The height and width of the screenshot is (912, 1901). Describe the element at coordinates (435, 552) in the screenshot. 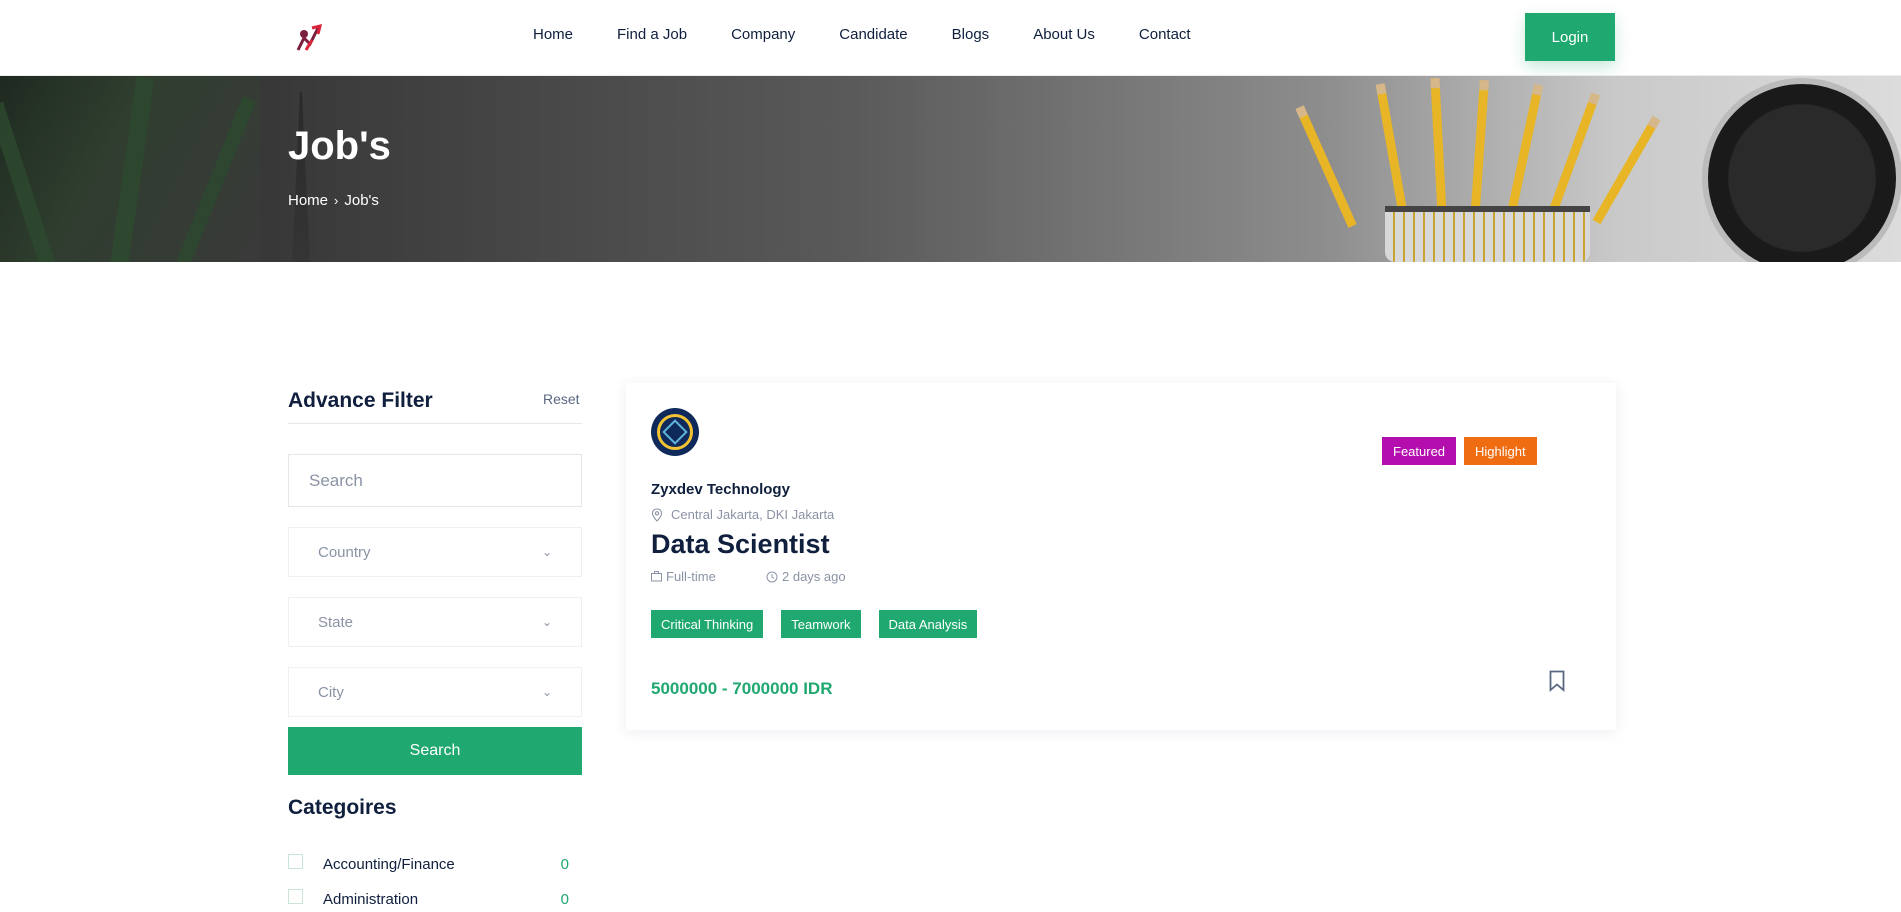

I see `country-select: Country ⌄` at that location.